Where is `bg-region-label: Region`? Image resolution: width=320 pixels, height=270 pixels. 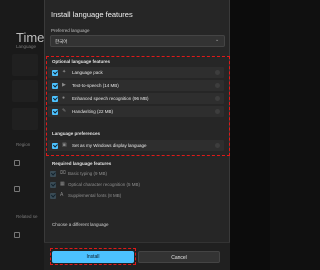 bg-region-label: Region is located at coordinates (23, 144).